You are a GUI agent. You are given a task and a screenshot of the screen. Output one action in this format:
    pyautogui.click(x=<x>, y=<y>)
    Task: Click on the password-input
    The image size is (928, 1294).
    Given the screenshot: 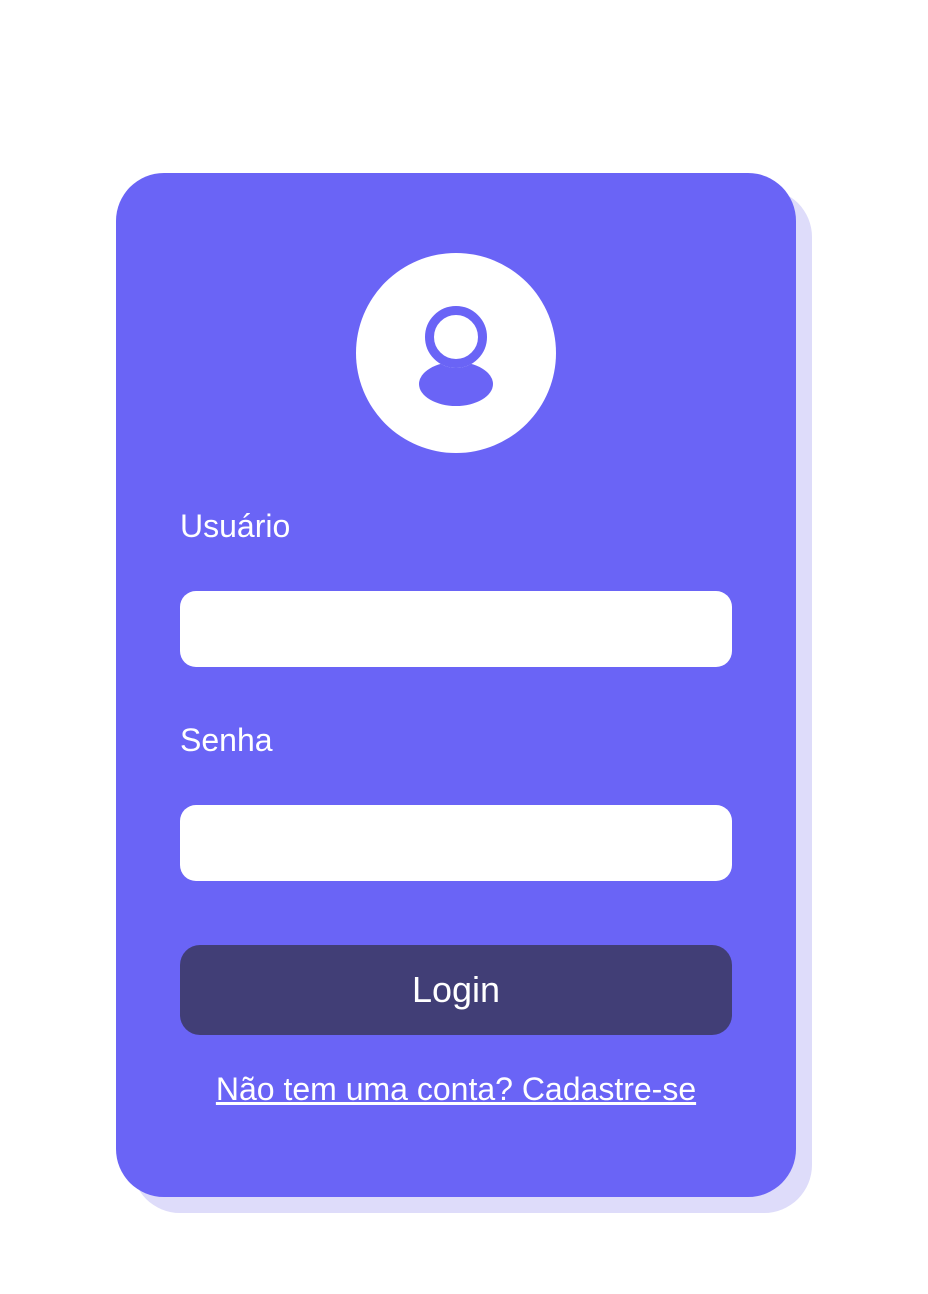 What is the action you would take?
    pyautogui.click(x=456, y=843)
    